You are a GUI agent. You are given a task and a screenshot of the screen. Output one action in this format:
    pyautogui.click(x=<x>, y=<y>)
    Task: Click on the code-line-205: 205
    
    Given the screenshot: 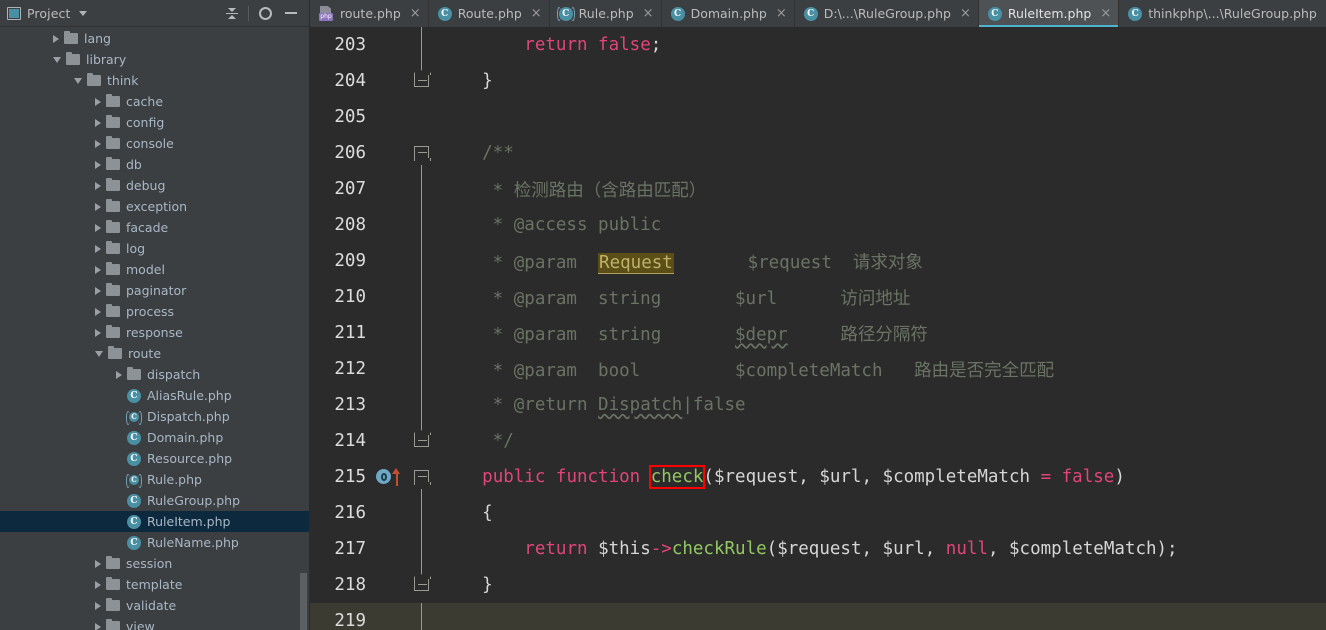 What is the action you would take?
    pyautogui.click(x=818, y=117)
    